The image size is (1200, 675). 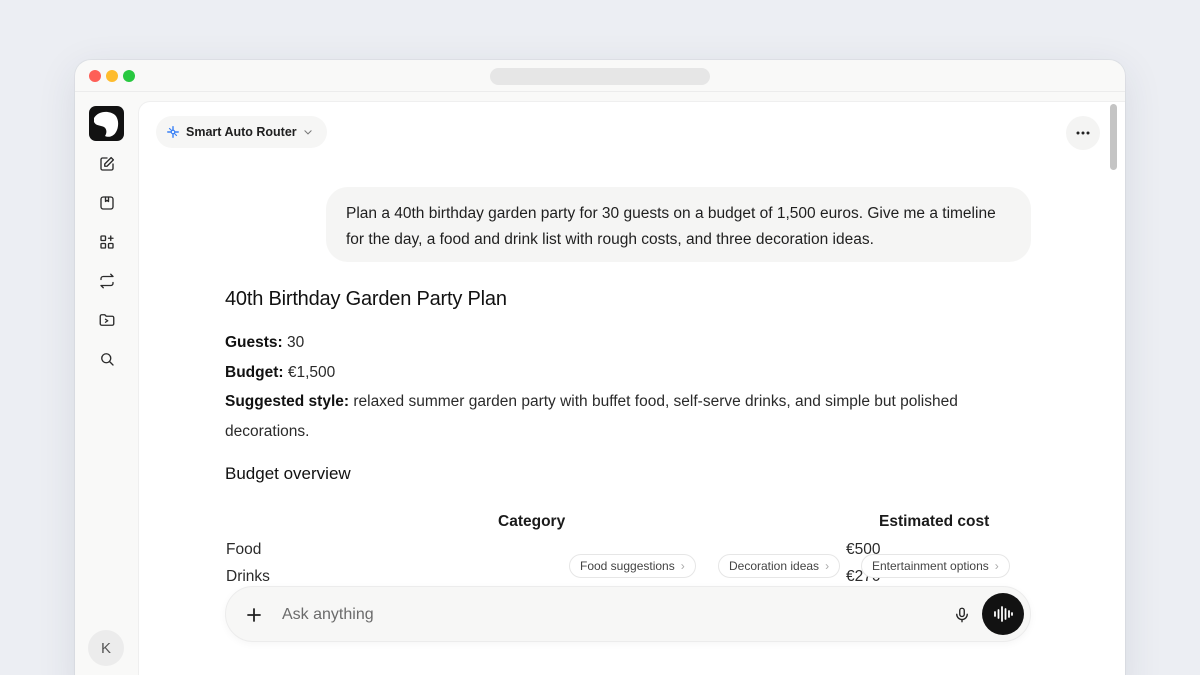 I want to click on budget-heading: Budget overview, so click(x=288, y=473).